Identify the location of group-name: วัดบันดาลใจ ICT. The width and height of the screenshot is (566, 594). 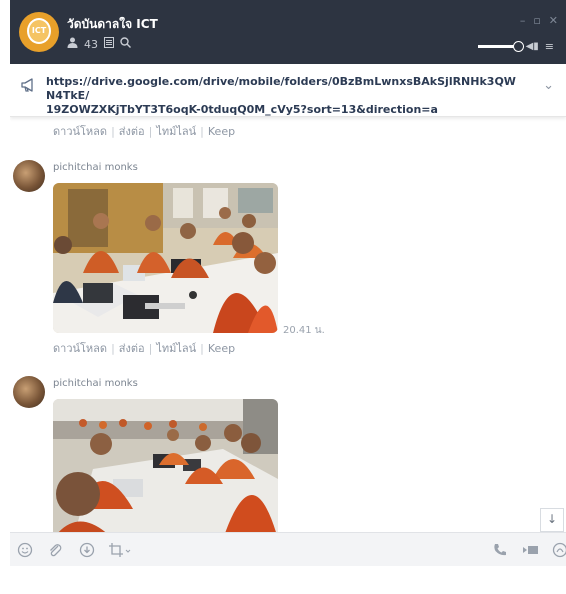
(112, 24).